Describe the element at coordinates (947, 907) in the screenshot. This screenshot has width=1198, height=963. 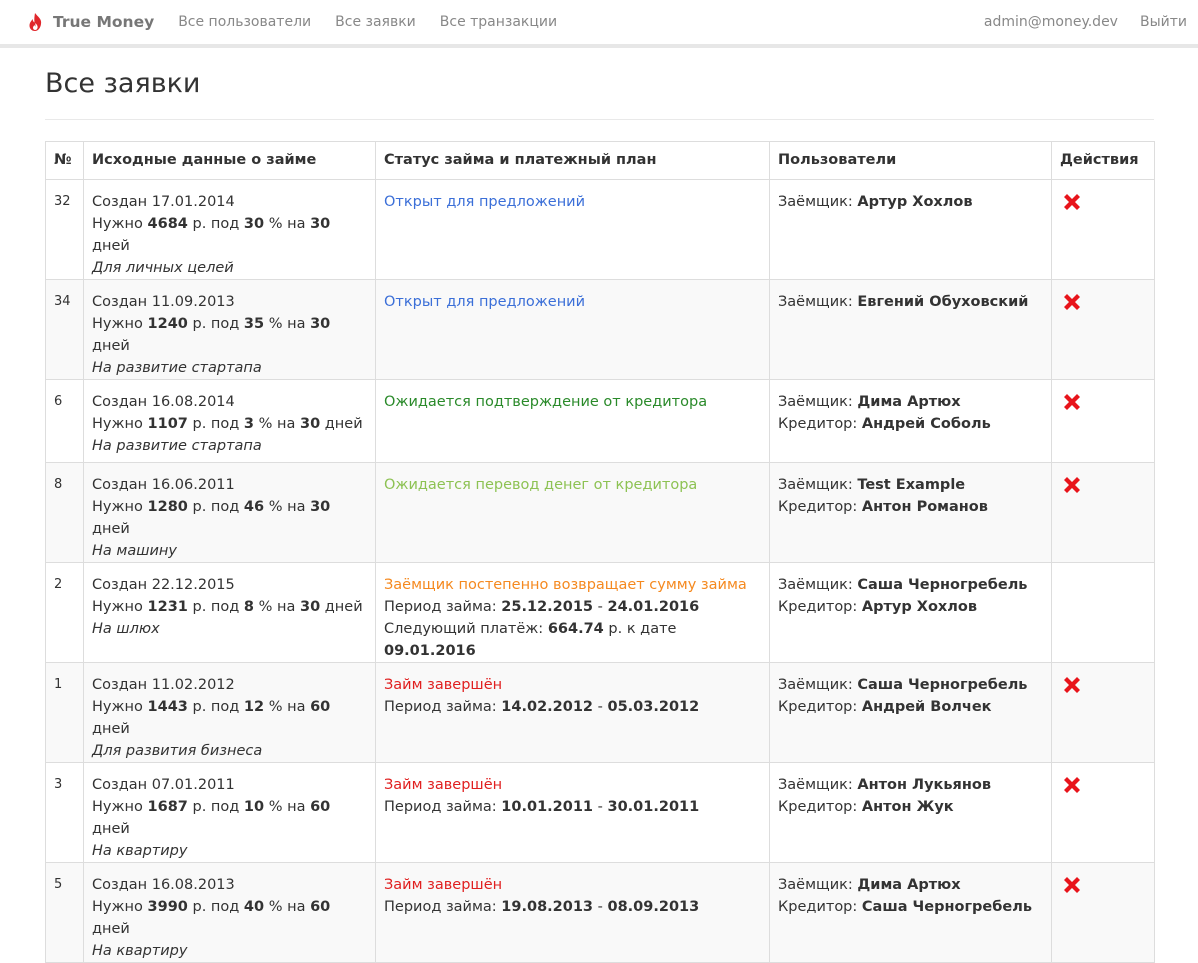
I see `lender-name: Саша Черногребель` at that location.